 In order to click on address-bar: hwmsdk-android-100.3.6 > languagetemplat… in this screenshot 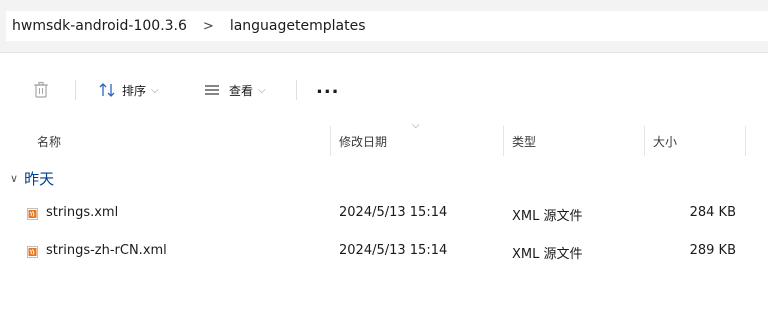, I will do `click(387, 26)`.